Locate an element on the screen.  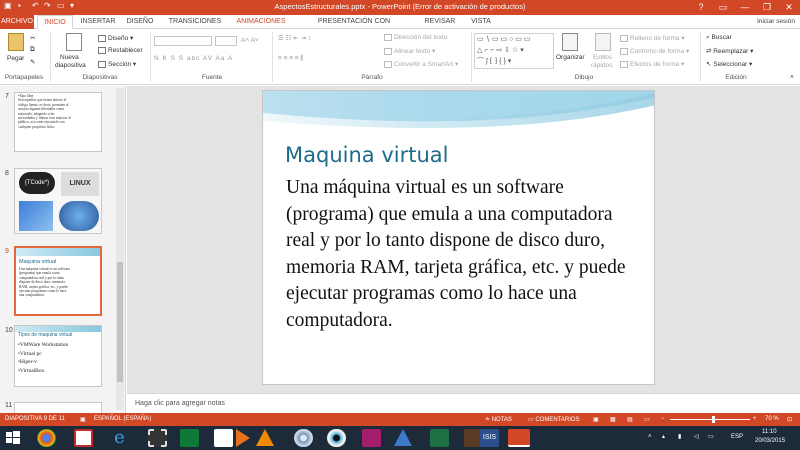
cd-icon is located at coordinates (303, 438).